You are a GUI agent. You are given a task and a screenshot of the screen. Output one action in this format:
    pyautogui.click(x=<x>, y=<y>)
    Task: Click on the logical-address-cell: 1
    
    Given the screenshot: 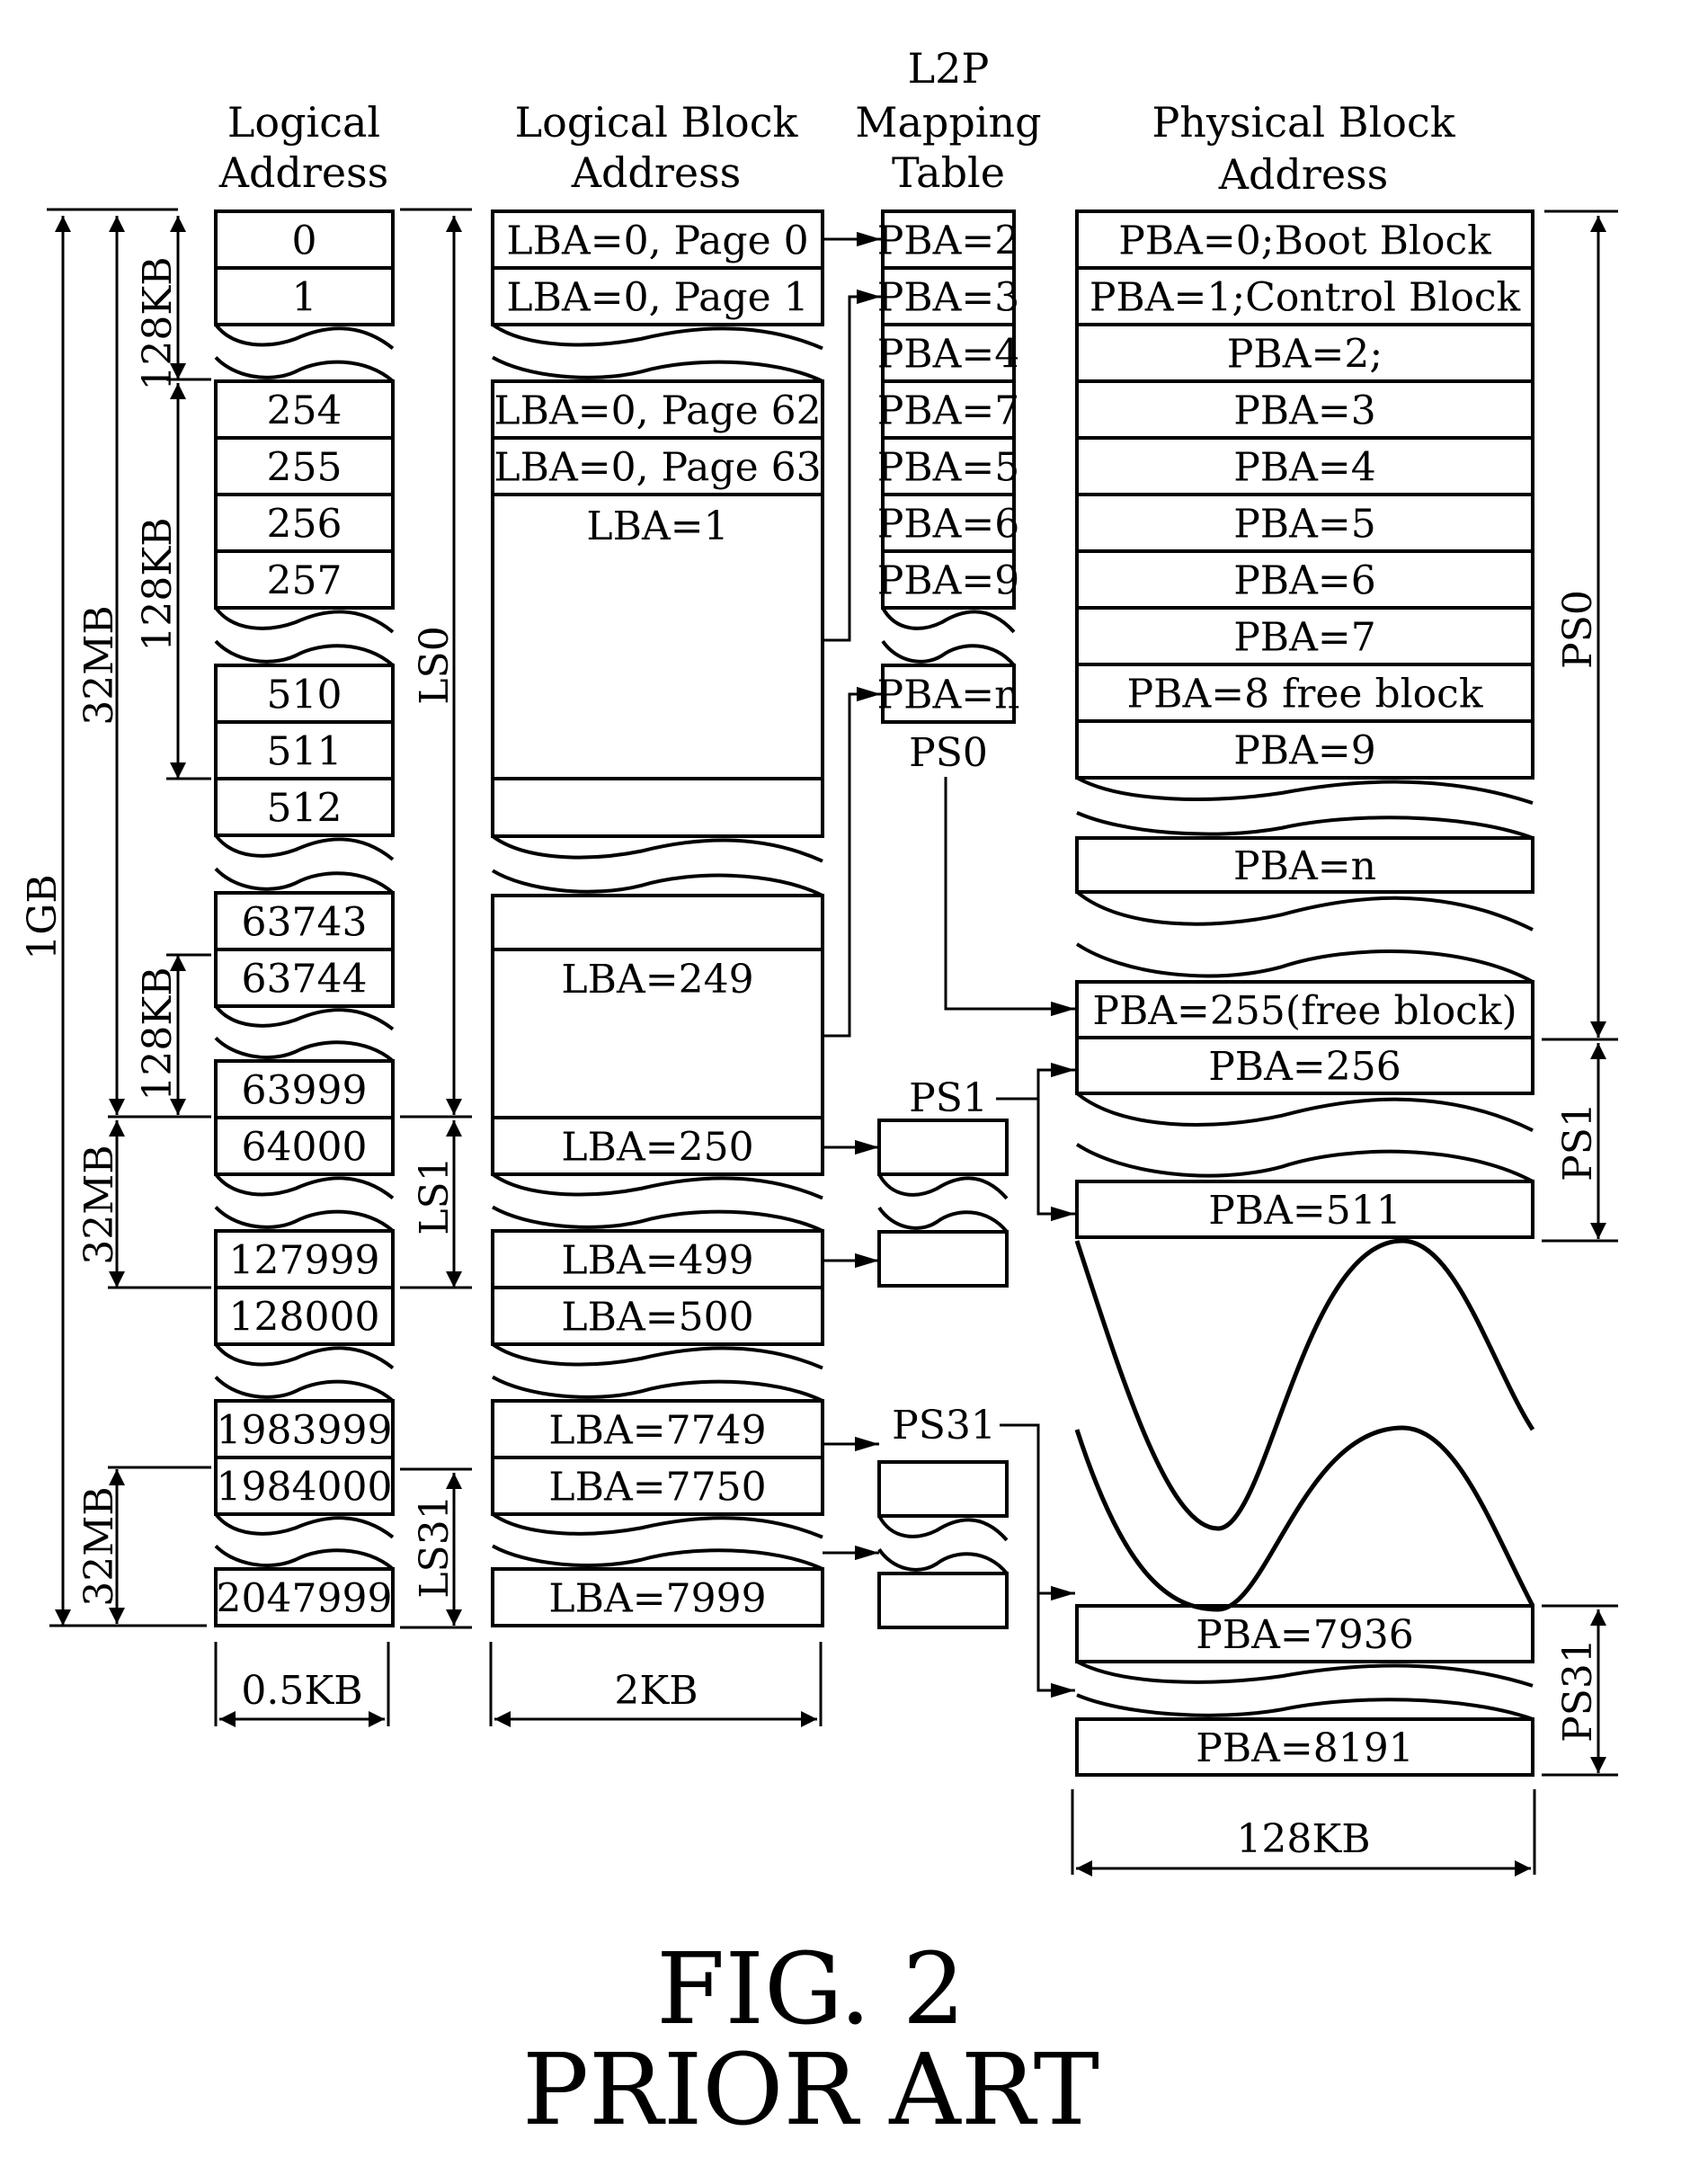 What is the action you would take?
    pyautogui.click(x=304, y=296)
    